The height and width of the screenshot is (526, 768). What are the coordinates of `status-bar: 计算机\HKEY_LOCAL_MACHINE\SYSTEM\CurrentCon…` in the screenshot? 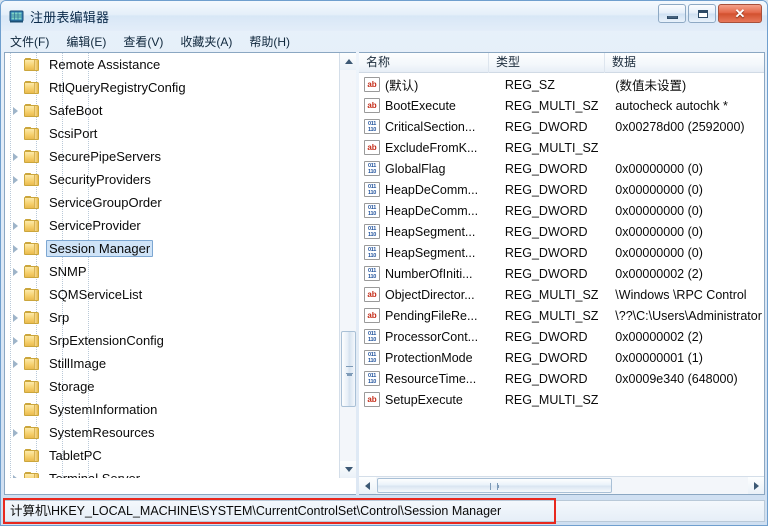 It's located at (384, 511).